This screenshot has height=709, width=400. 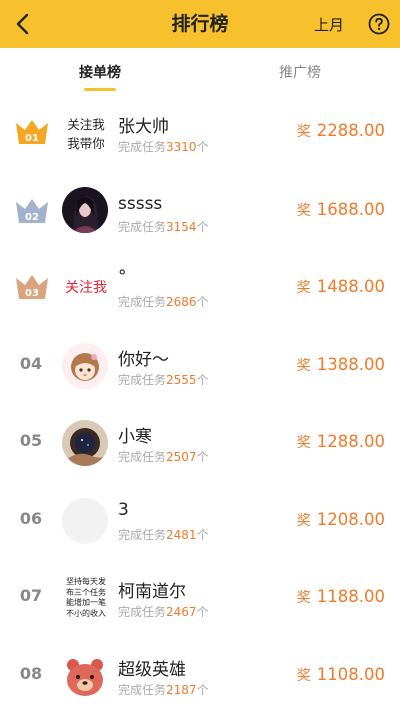 What do you see at coordinates (181, 534) in the screenshot?
I see `tasks-count: 2481` at bounding box center [181, 534].